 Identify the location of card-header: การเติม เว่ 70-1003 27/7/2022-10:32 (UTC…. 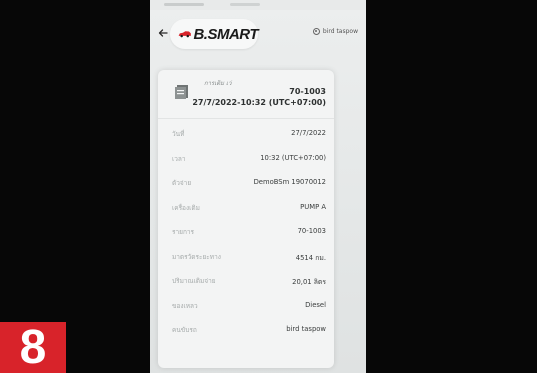
(246, 92).